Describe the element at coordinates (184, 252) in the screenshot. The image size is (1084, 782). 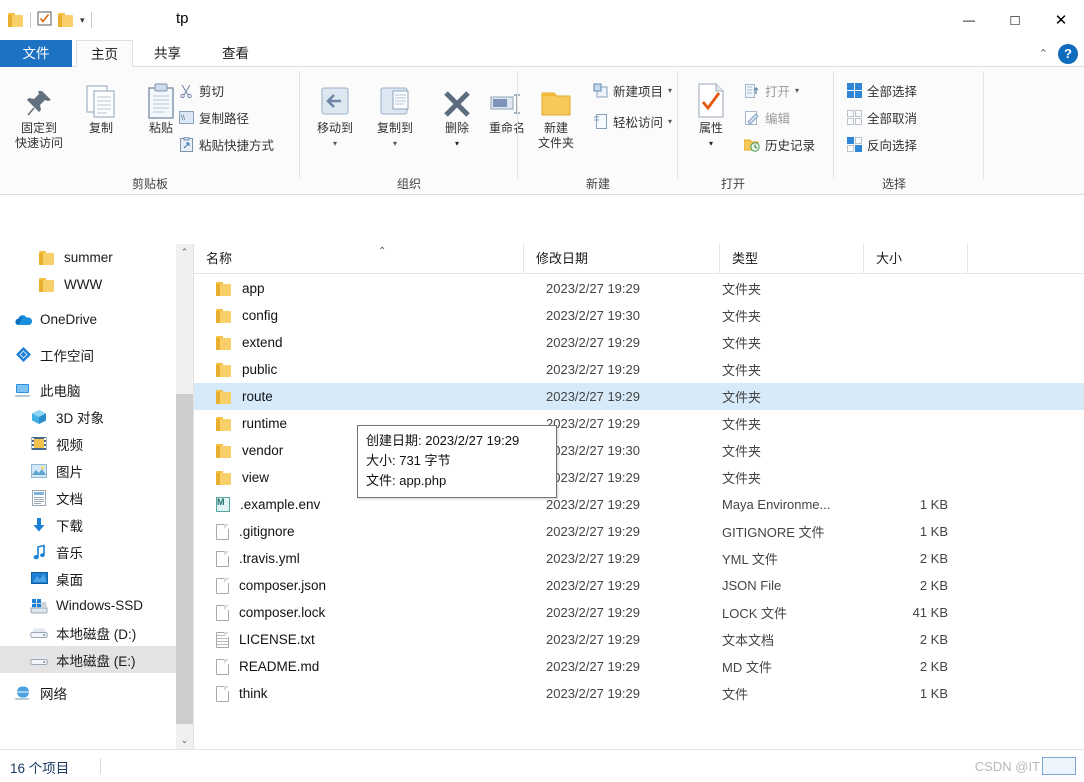
I see `scroll-up-icon: ⌃` at that location.